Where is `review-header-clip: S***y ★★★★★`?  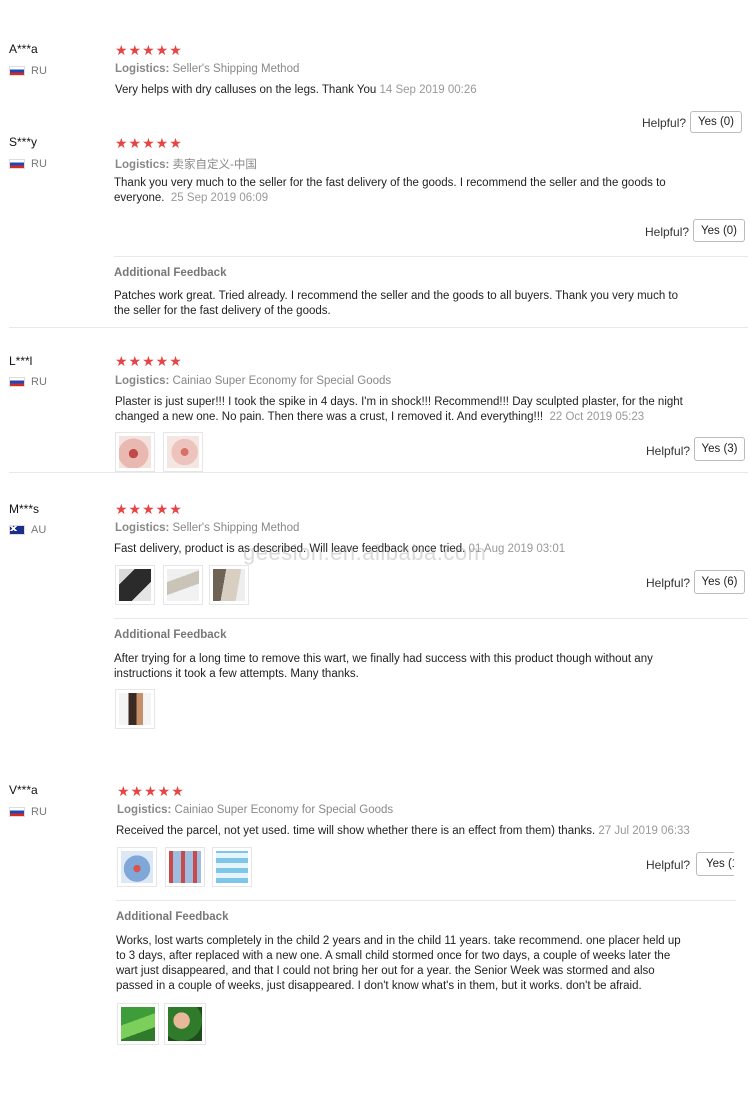 review-header-clip: S***y ★★★★★ is located at coordinates (375, 140).